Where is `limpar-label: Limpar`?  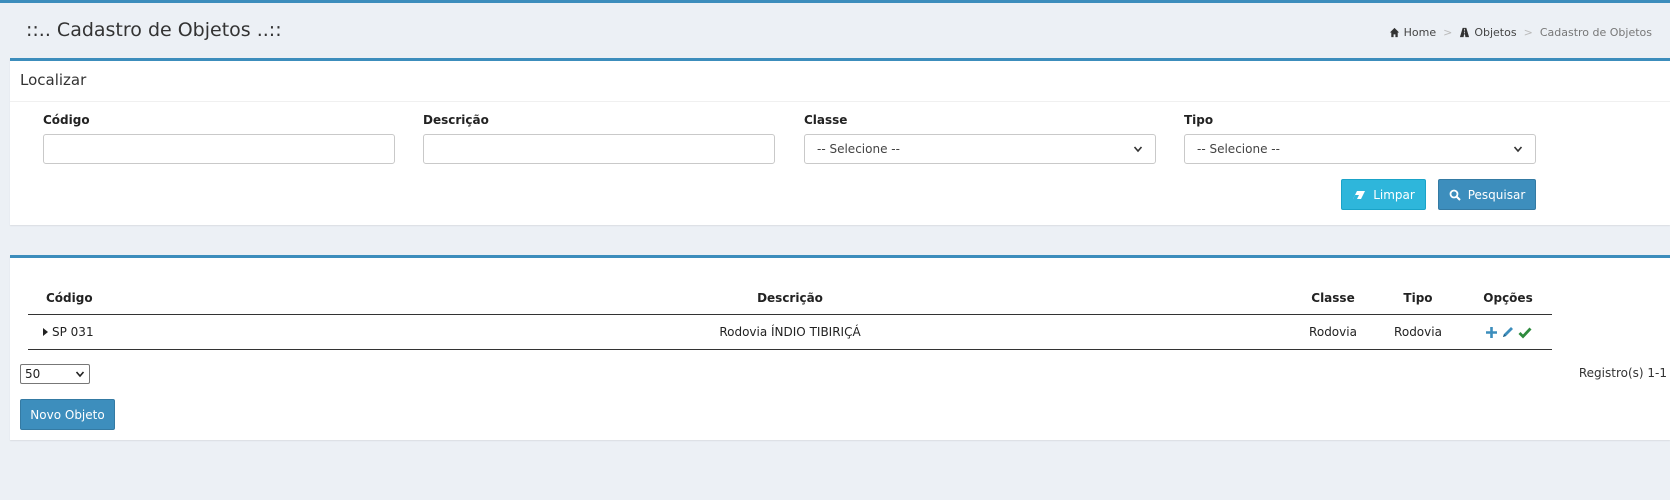
limpar-label: Limpar is located at coordinates (1394, 194).